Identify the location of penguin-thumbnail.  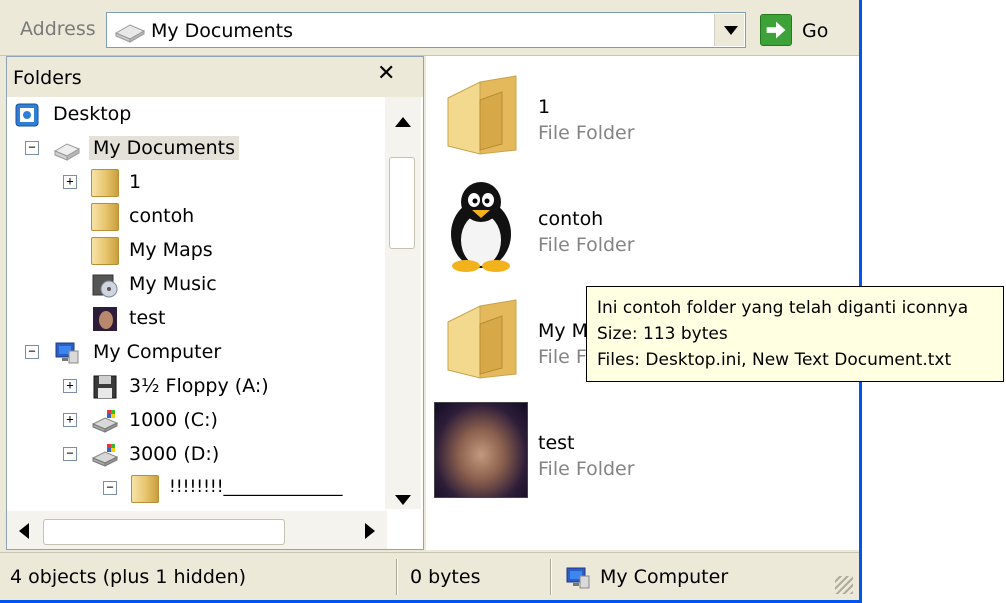
(481, 226).